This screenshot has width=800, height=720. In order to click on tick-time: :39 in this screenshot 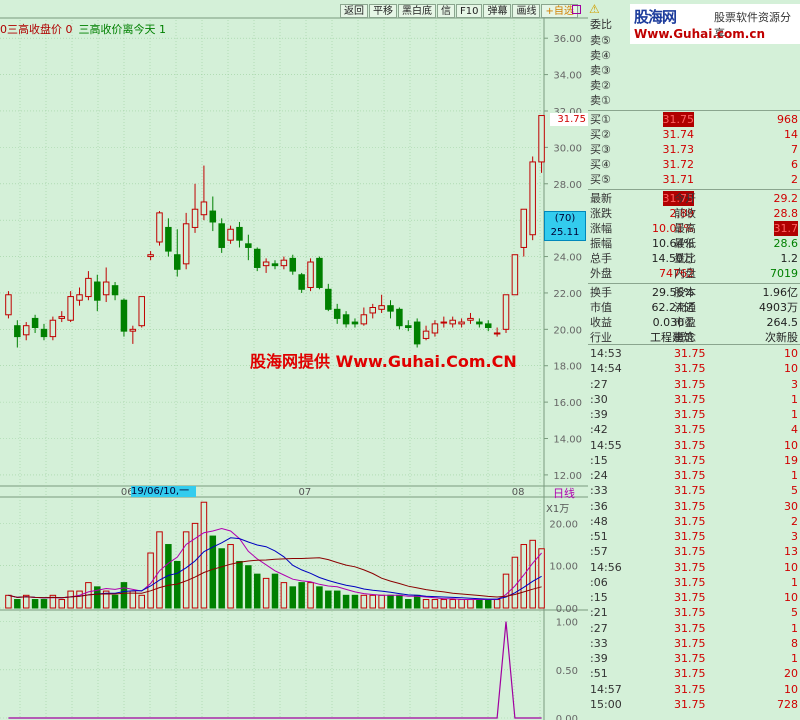, I will do `click(599, 414)`.